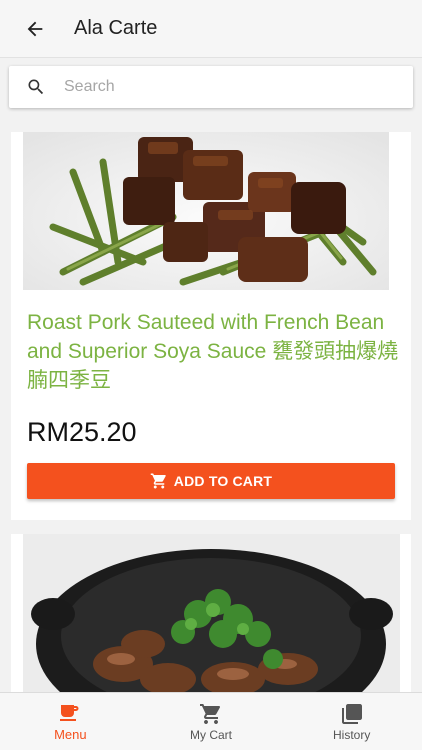  I want to click on nav-menu-label: Menu, so click(70, 734).